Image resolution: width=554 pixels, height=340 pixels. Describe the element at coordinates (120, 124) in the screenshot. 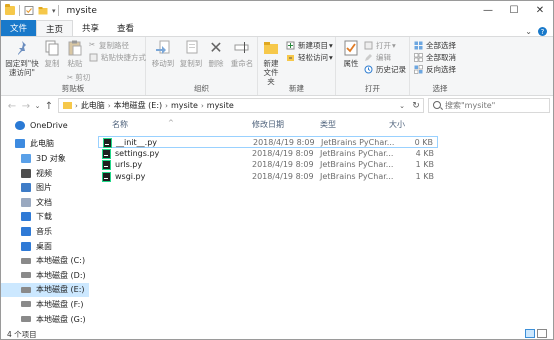

I see `column-name: 名称` at that location.